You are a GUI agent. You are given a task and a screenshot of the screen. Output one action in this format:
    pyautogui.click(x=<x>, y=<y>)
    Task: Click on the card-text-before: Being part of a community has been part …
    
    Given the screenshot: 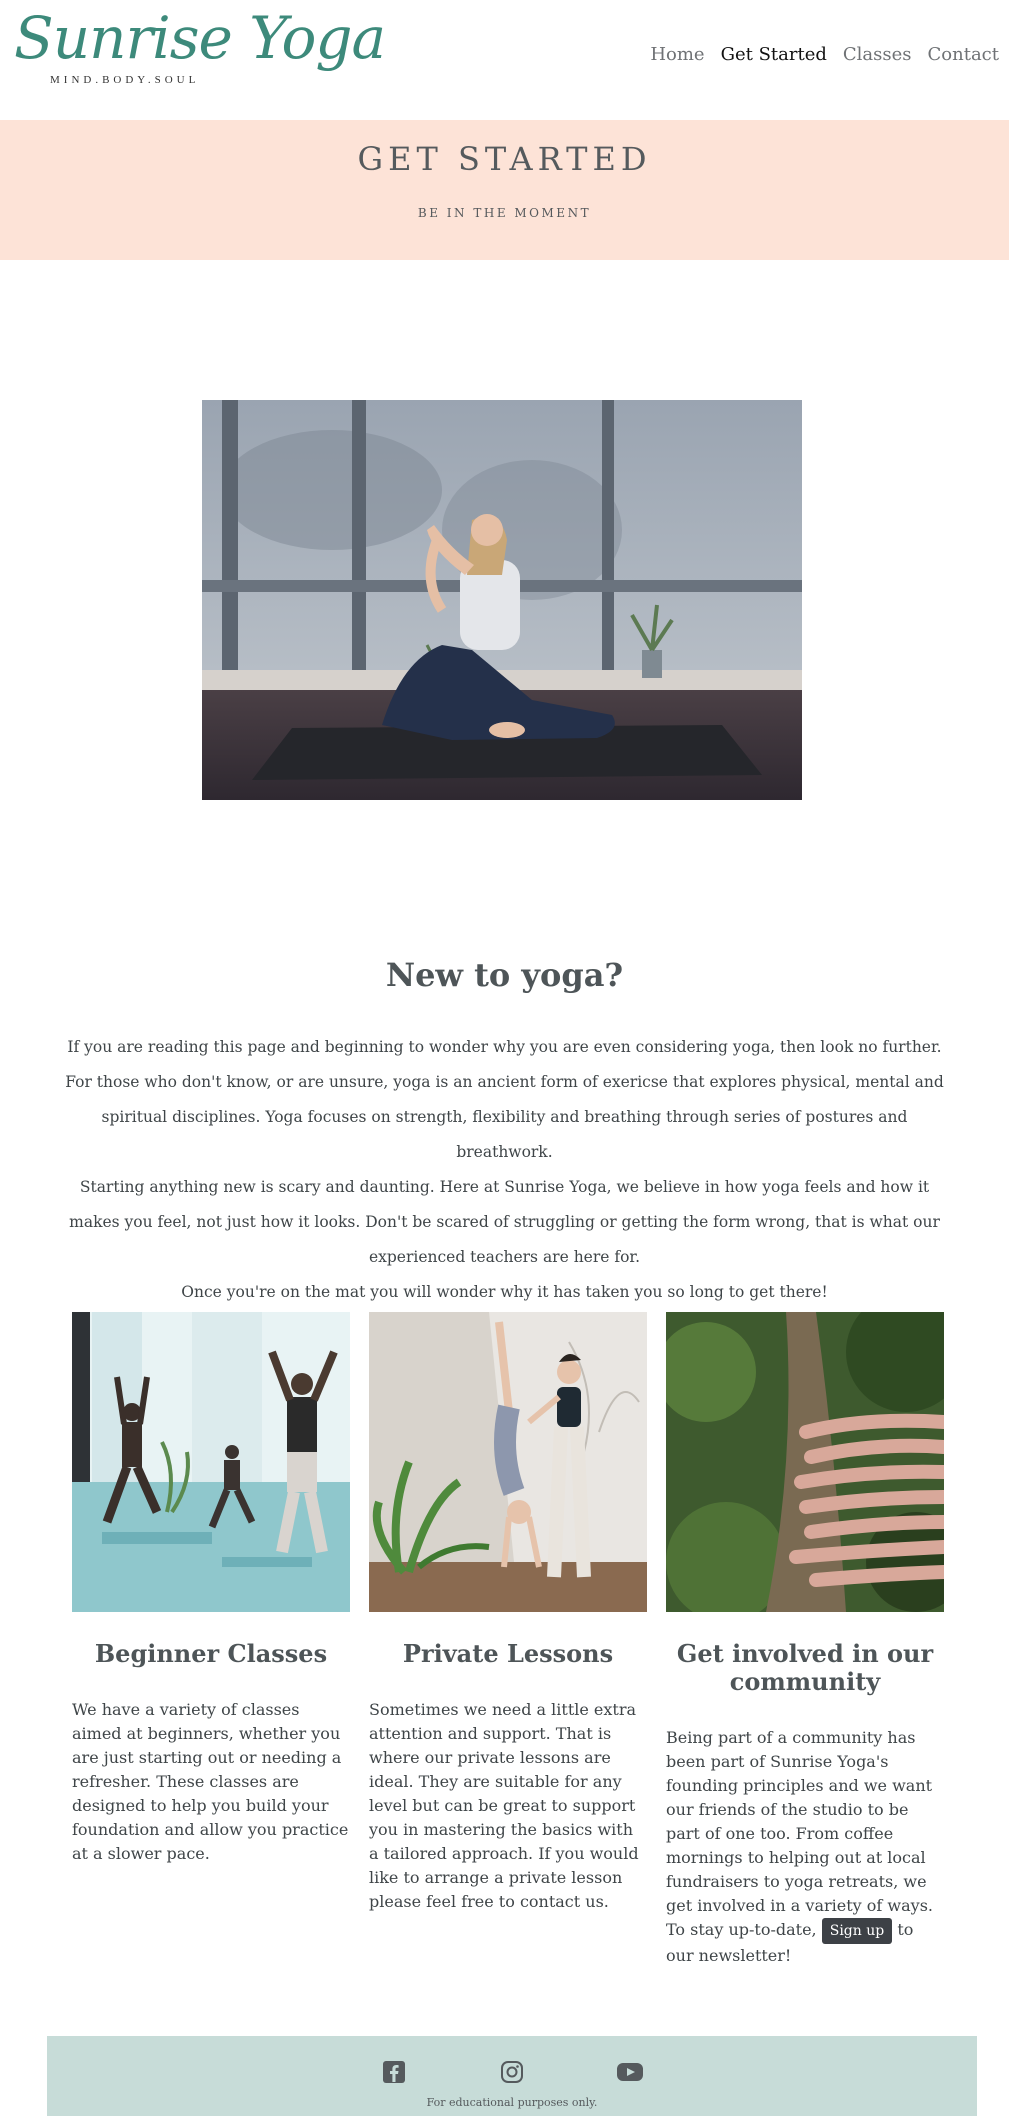 What is the action you would take?
    pyautogui.click(x=799, y=1833)
    